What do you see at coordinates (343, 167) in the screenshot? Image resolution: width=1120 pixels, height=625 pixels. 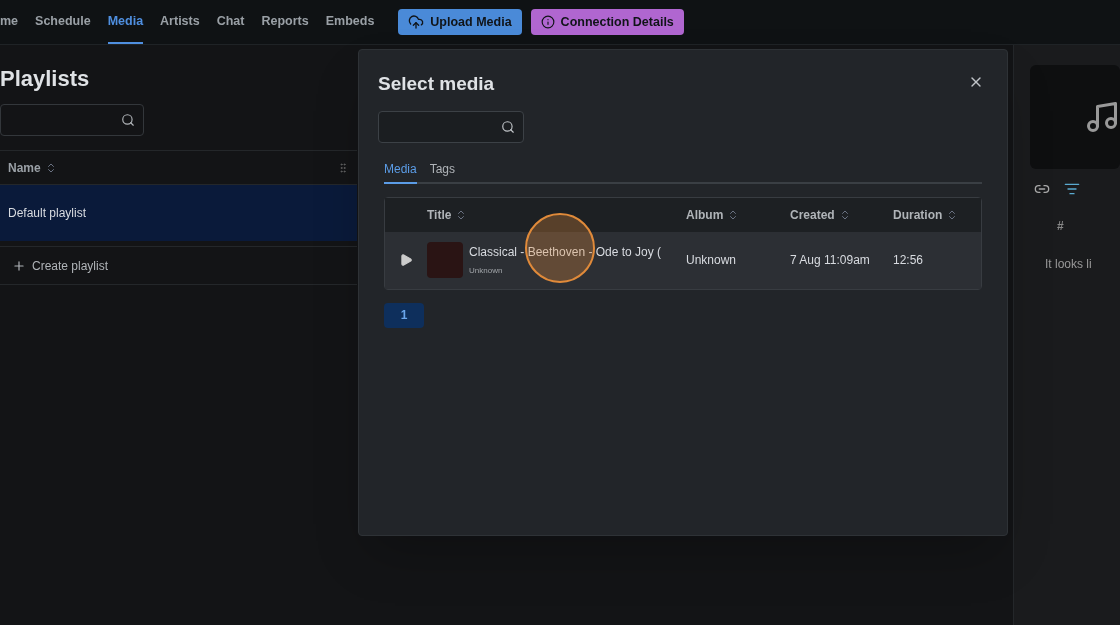 I see `drag-handle-icon` at bounding box center [343, 167].